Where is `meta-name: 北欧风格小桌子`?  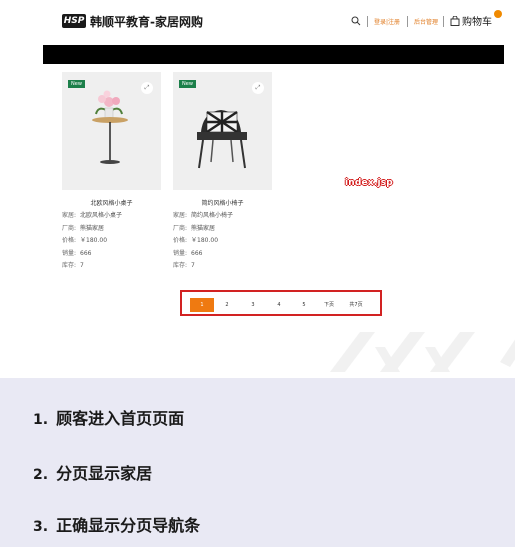 meta-name: 北欧风格小桌子 is located at coordinates (101, 215).